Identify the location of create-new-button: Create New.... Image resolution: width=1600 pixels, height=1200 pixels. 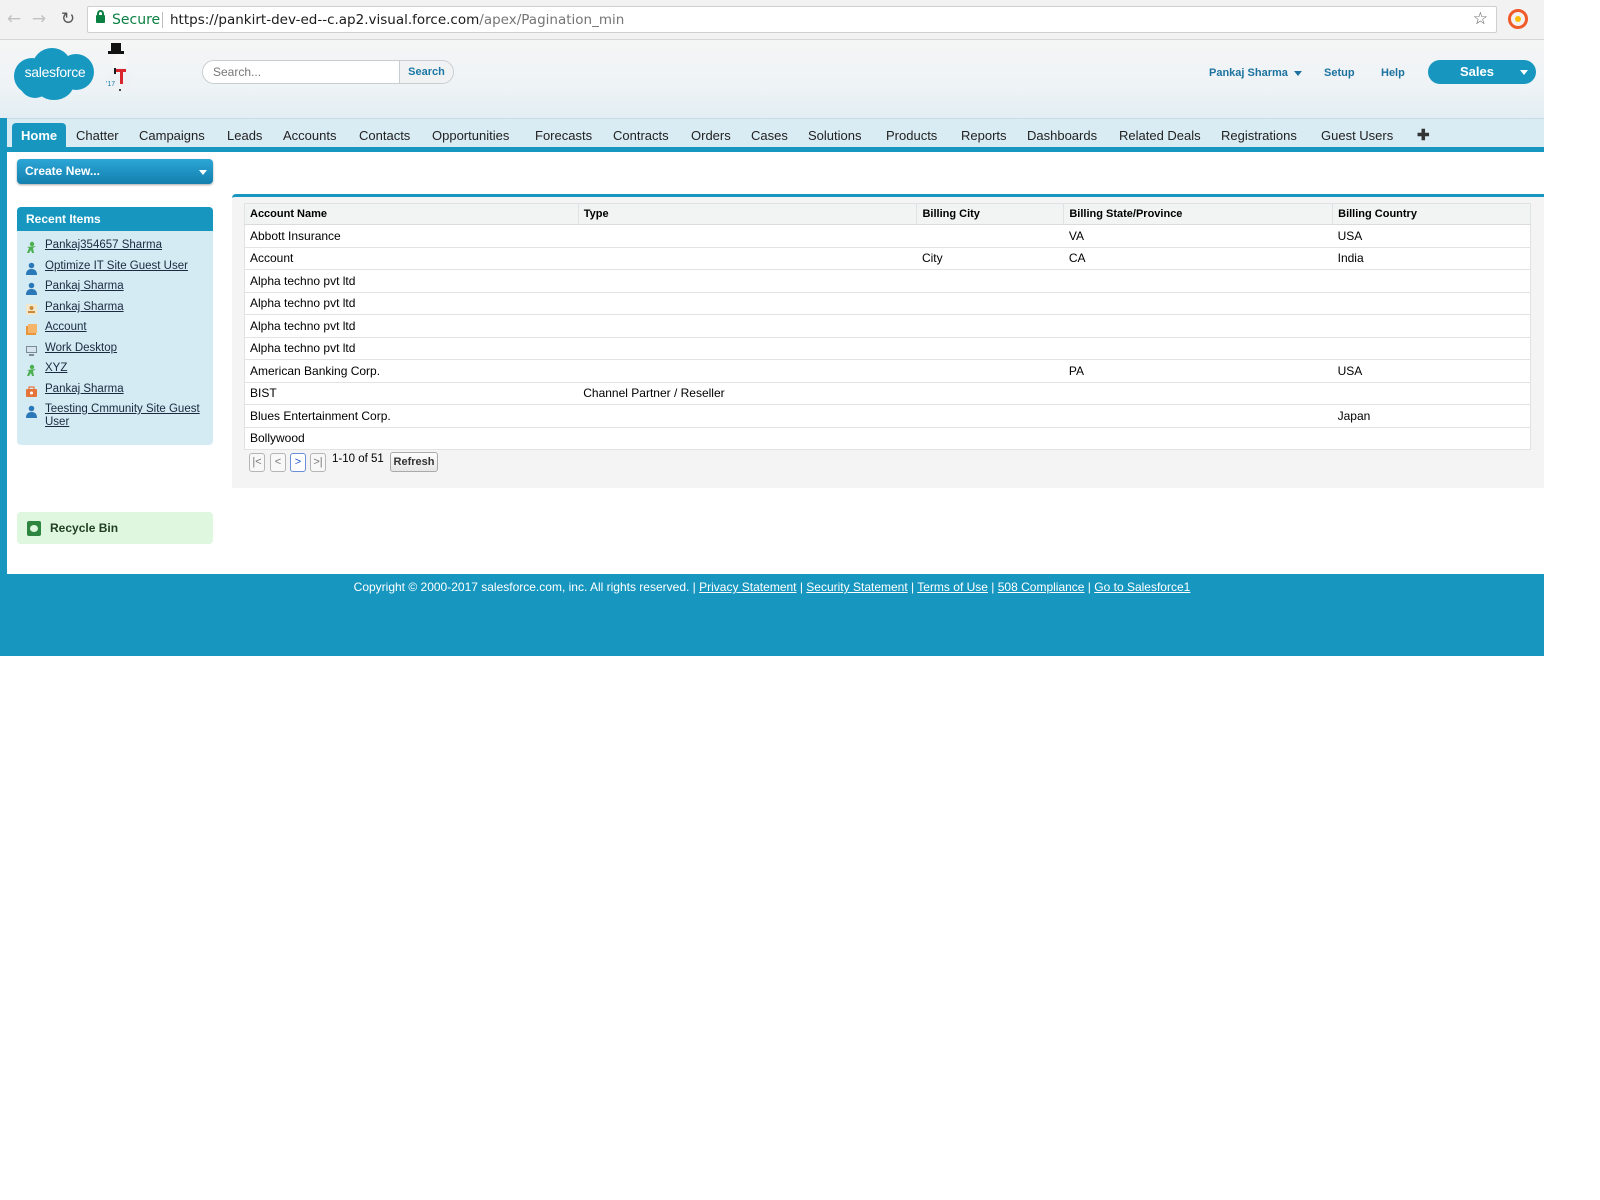
(115, 171).